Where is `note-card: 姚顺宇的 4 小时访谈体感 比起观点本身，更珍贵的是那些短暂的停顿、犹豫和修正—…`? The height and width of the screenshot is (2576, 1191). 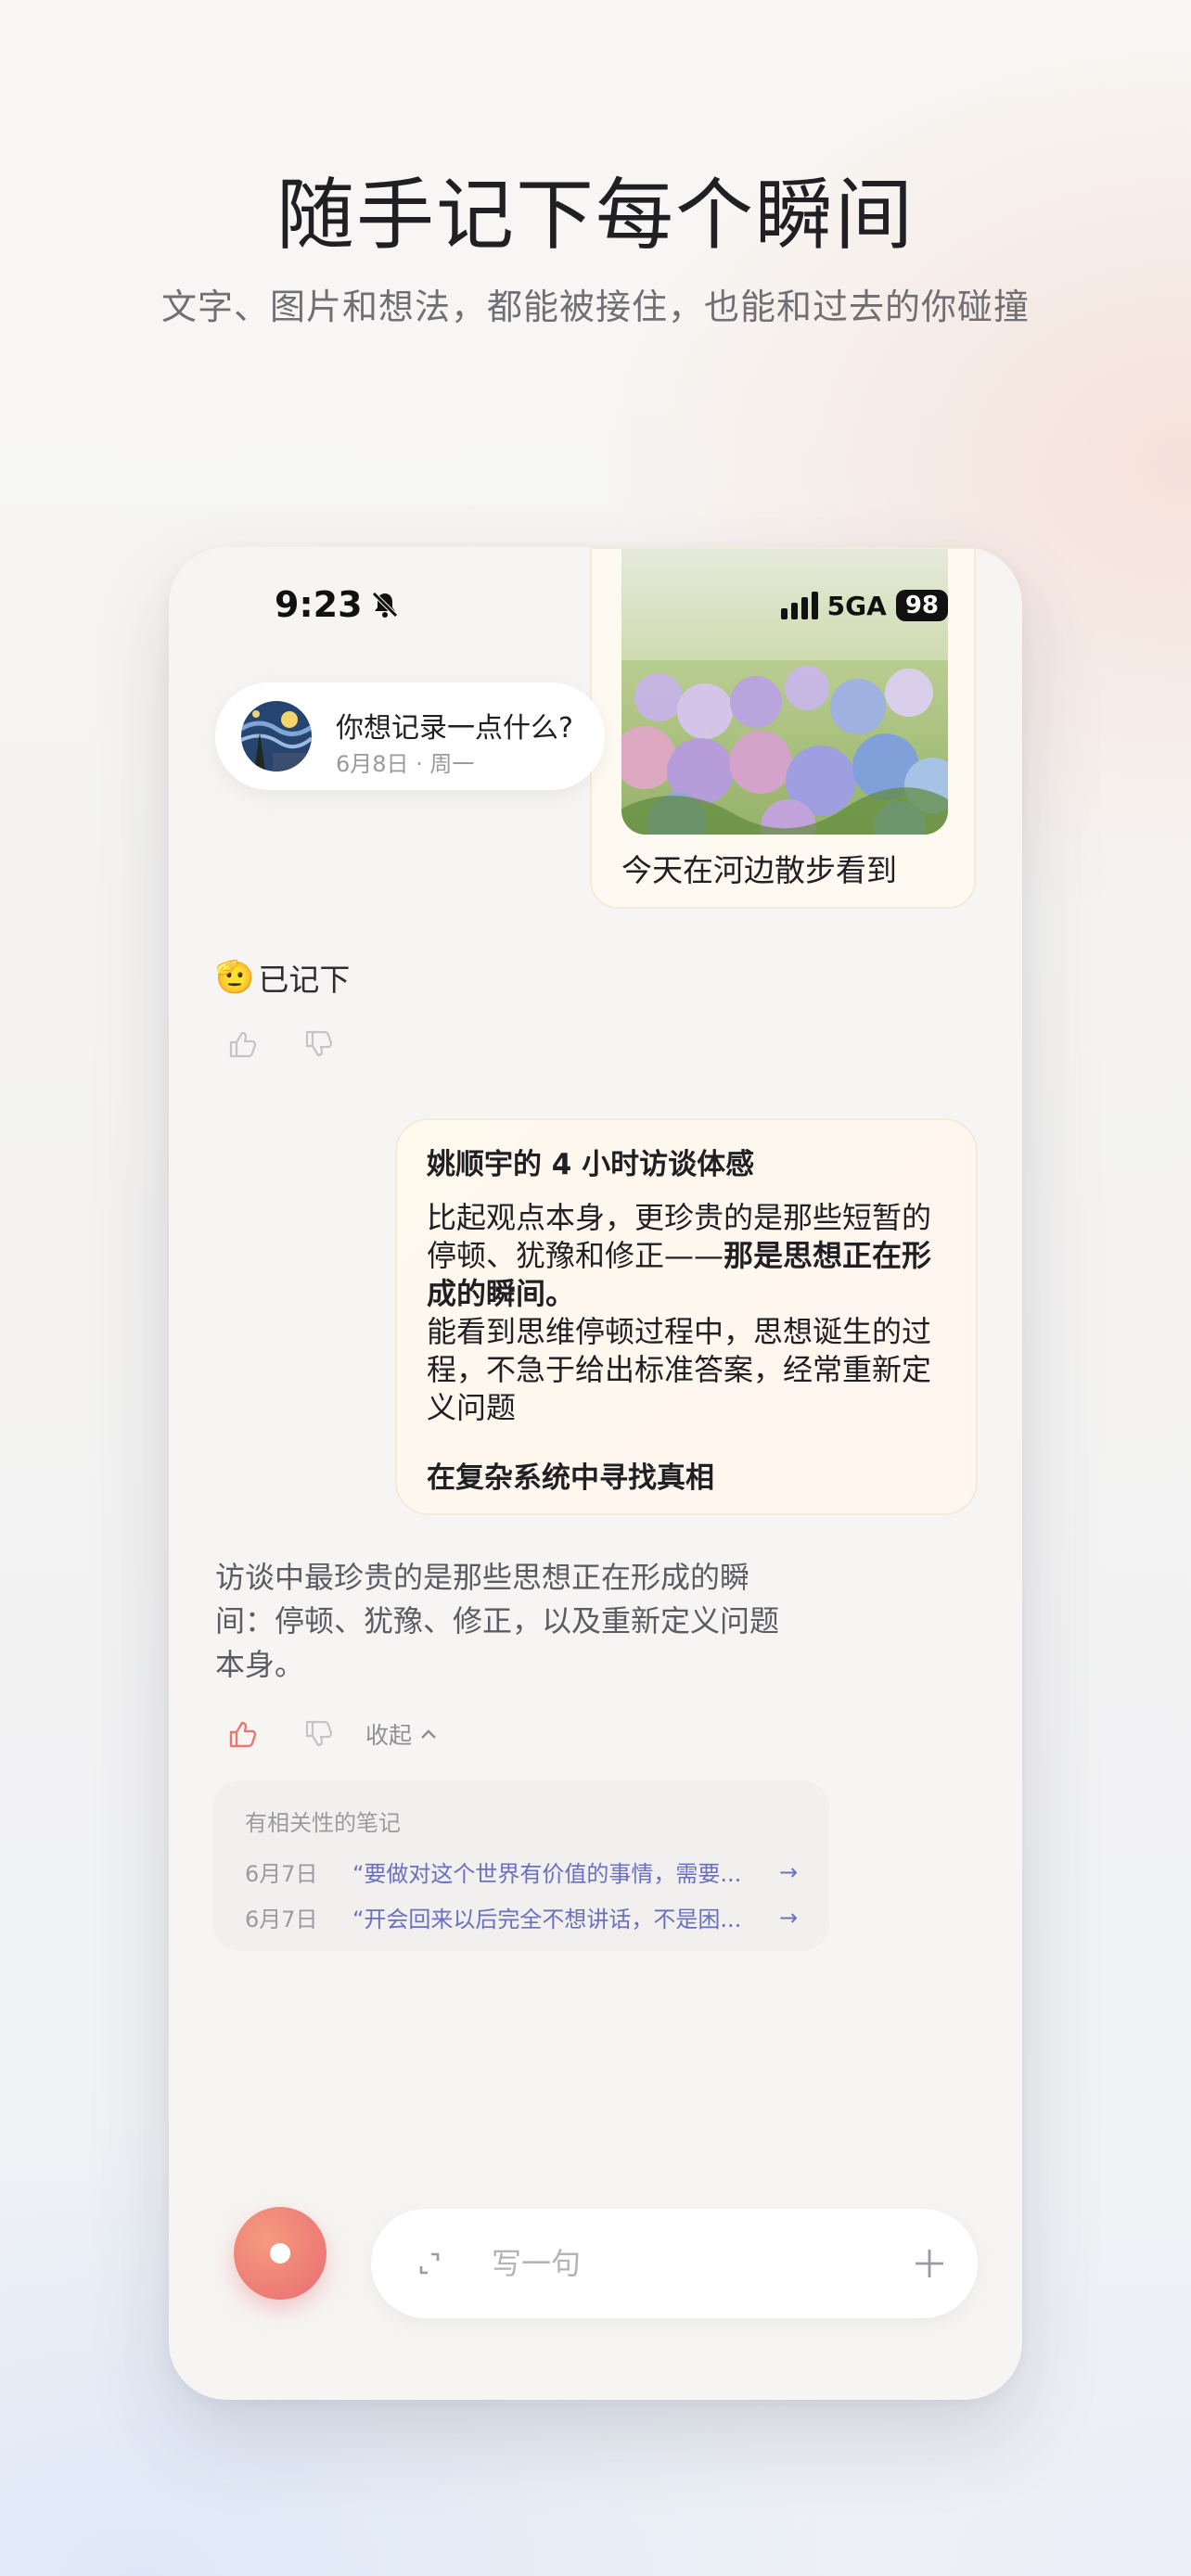
note-card: 姚顺宇的 4 小时访谈体感 比起观点本身，更珍贵的是那些短暂的停顿、犹豫和修正—… is located at coordinates (686, 1317).